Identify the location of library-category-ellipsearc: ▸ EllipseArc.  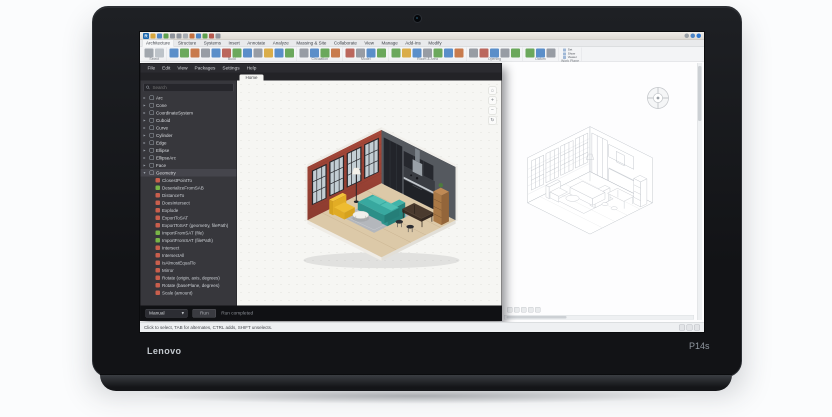
(189, 158).